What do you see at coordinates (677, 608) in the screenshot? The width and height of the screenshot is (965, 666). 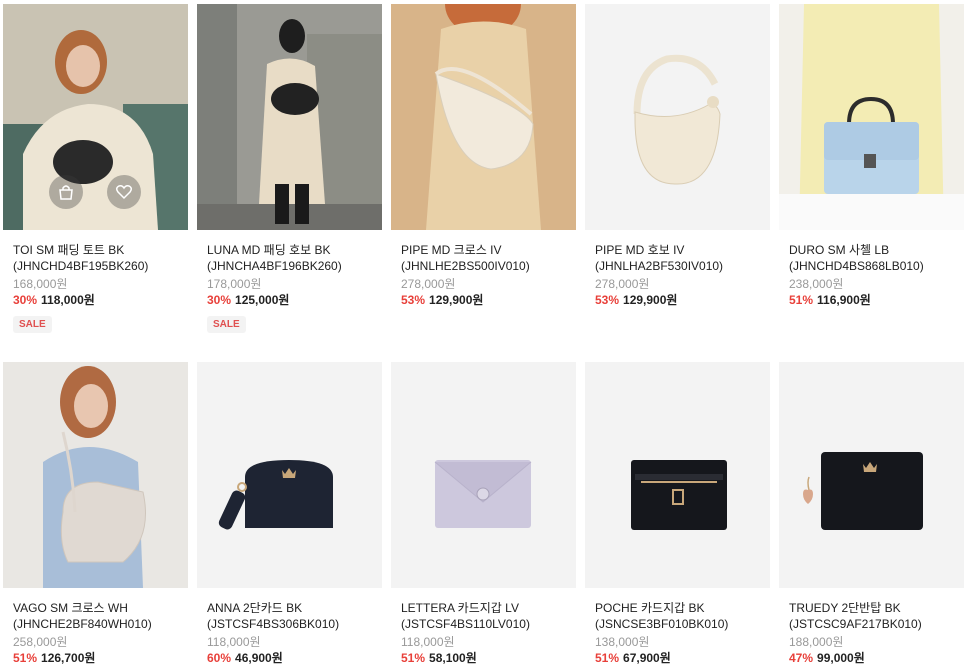 I see `product-name: POCHE 카드지갑 BK` at bounding box center [677, 608].